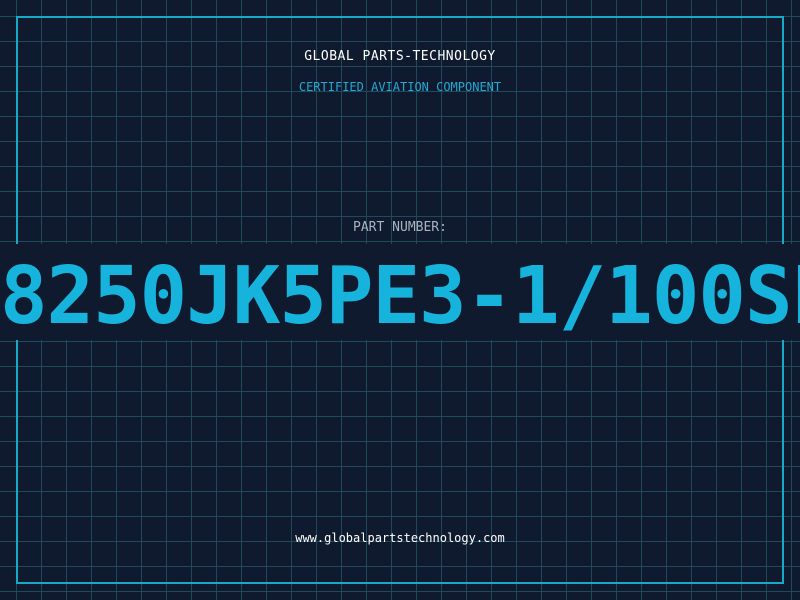 The width and height of the screenshot is (800, 600). What do you see at coordinates (400, 56) in the screenshot?
I see `brand-title: GLOBAL PARTS-TECHNOLOGY` at bounding box center [400, 56].